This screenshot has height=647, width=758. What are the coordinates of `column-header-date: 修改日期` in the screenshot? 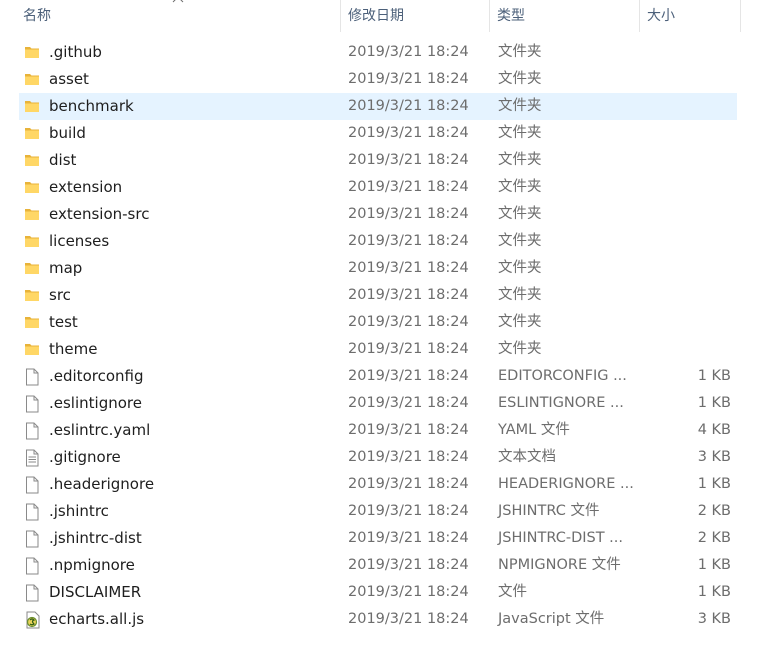 It's located at (416, 16).